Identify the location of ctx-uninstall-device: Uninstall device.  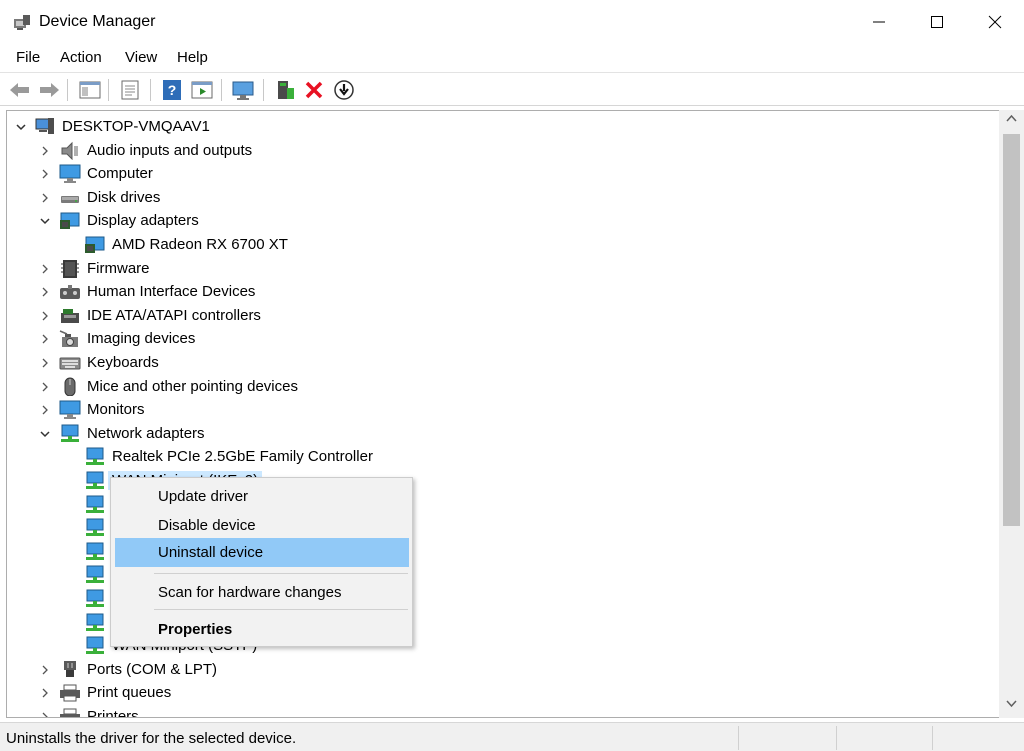
(262, 552).